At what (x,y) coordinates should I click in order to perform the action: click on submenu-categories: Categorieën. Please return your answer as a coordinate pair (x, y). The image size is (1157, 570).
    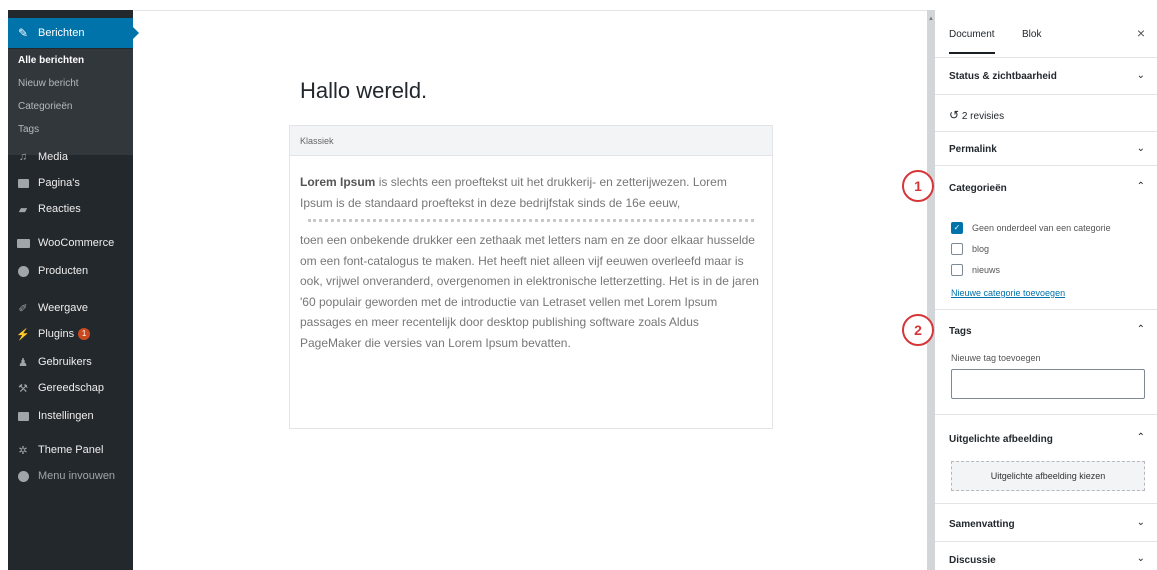
    Looking at the image, I should click on (70, 106).